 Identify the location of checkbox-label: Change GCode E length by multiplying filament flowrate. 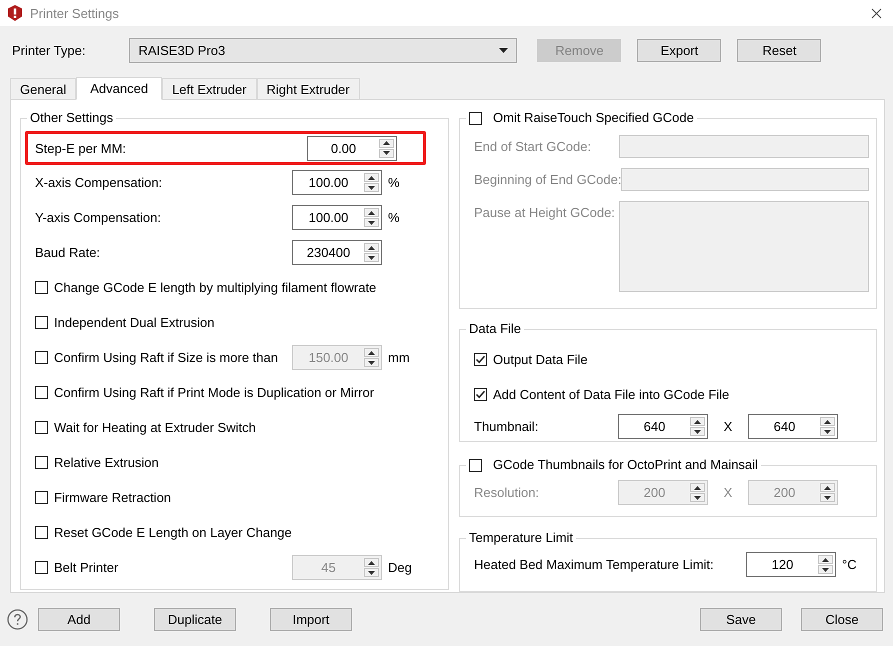
(215, 288).